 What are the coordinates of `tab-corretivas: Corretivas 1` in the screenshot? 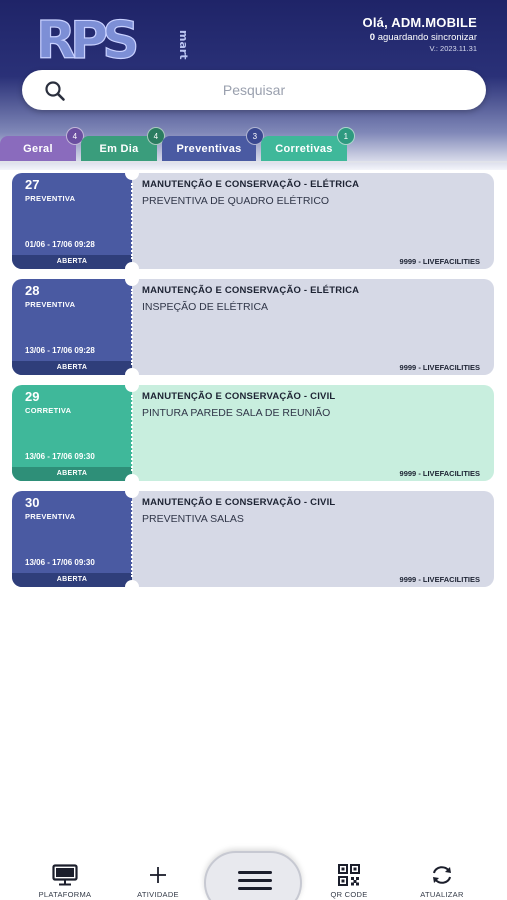 It's located at (308, 144).